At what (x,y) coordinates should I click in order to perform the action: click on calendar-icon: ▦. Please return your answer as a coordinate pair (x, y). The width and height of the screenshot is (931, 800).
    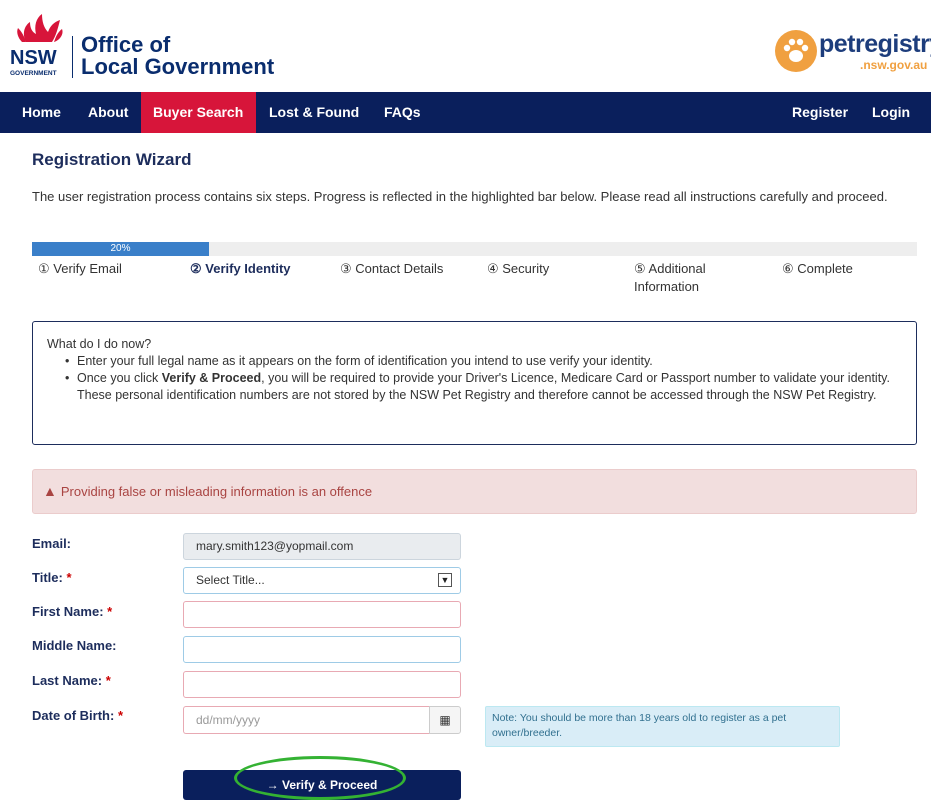
    Looking at the image, I should click on (445, 720).